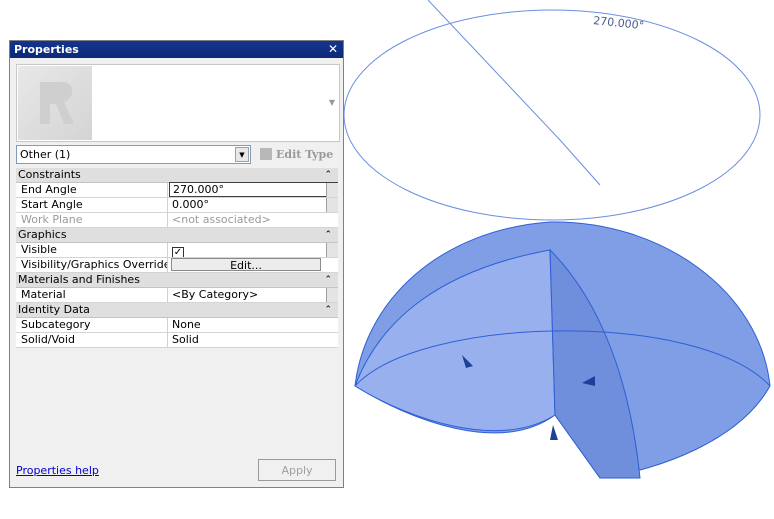 Image resolution: width=774 pixels, height=519 pixels. What do you see at coordinates (45, 154) in the screenshot?
I see `instance-filter-value: Other (1)` at bounding box center [45, 154].